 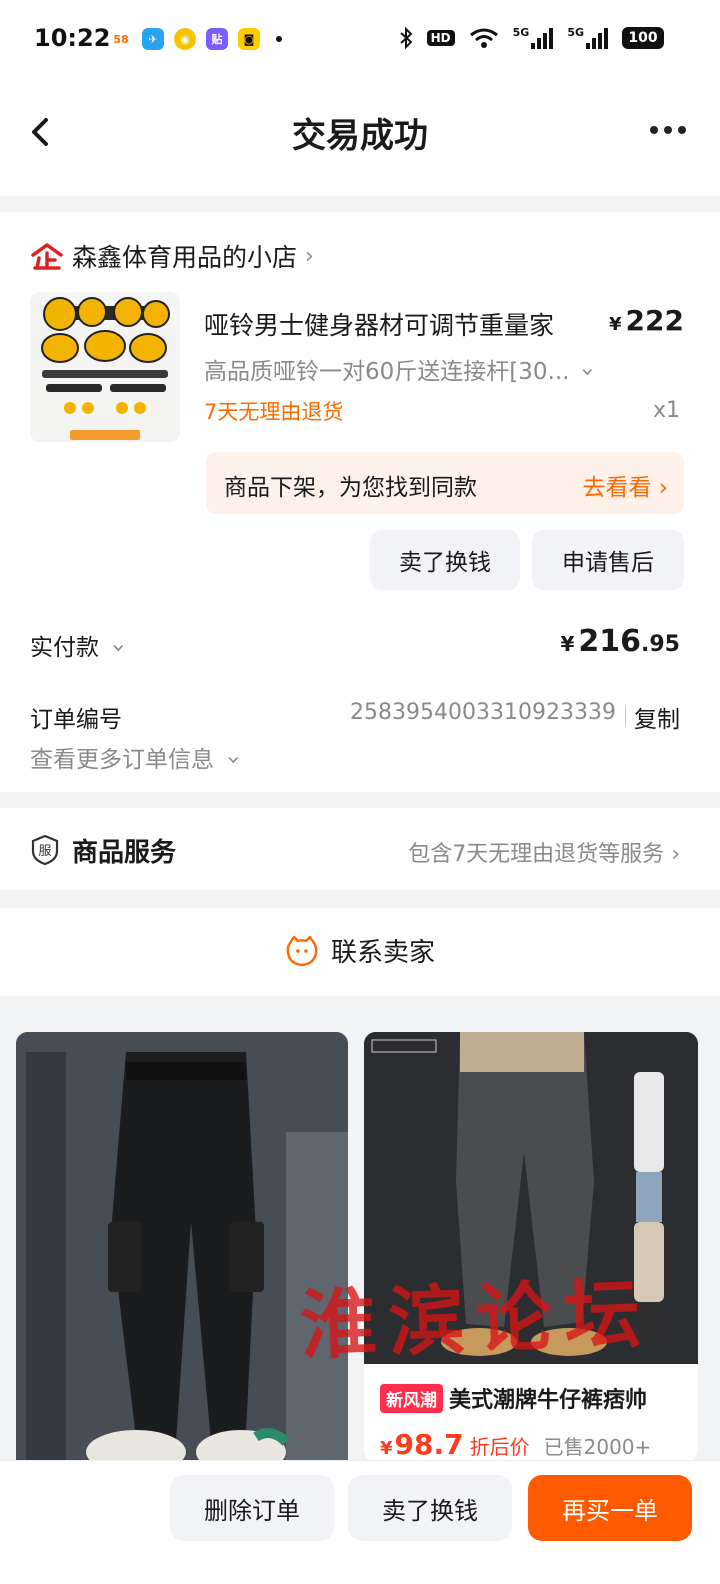 What do you see at coordinates (411, 1398) in the screenshot?
I see `new-trend-badge: 新风潮` at bounding box center [411, 1398].